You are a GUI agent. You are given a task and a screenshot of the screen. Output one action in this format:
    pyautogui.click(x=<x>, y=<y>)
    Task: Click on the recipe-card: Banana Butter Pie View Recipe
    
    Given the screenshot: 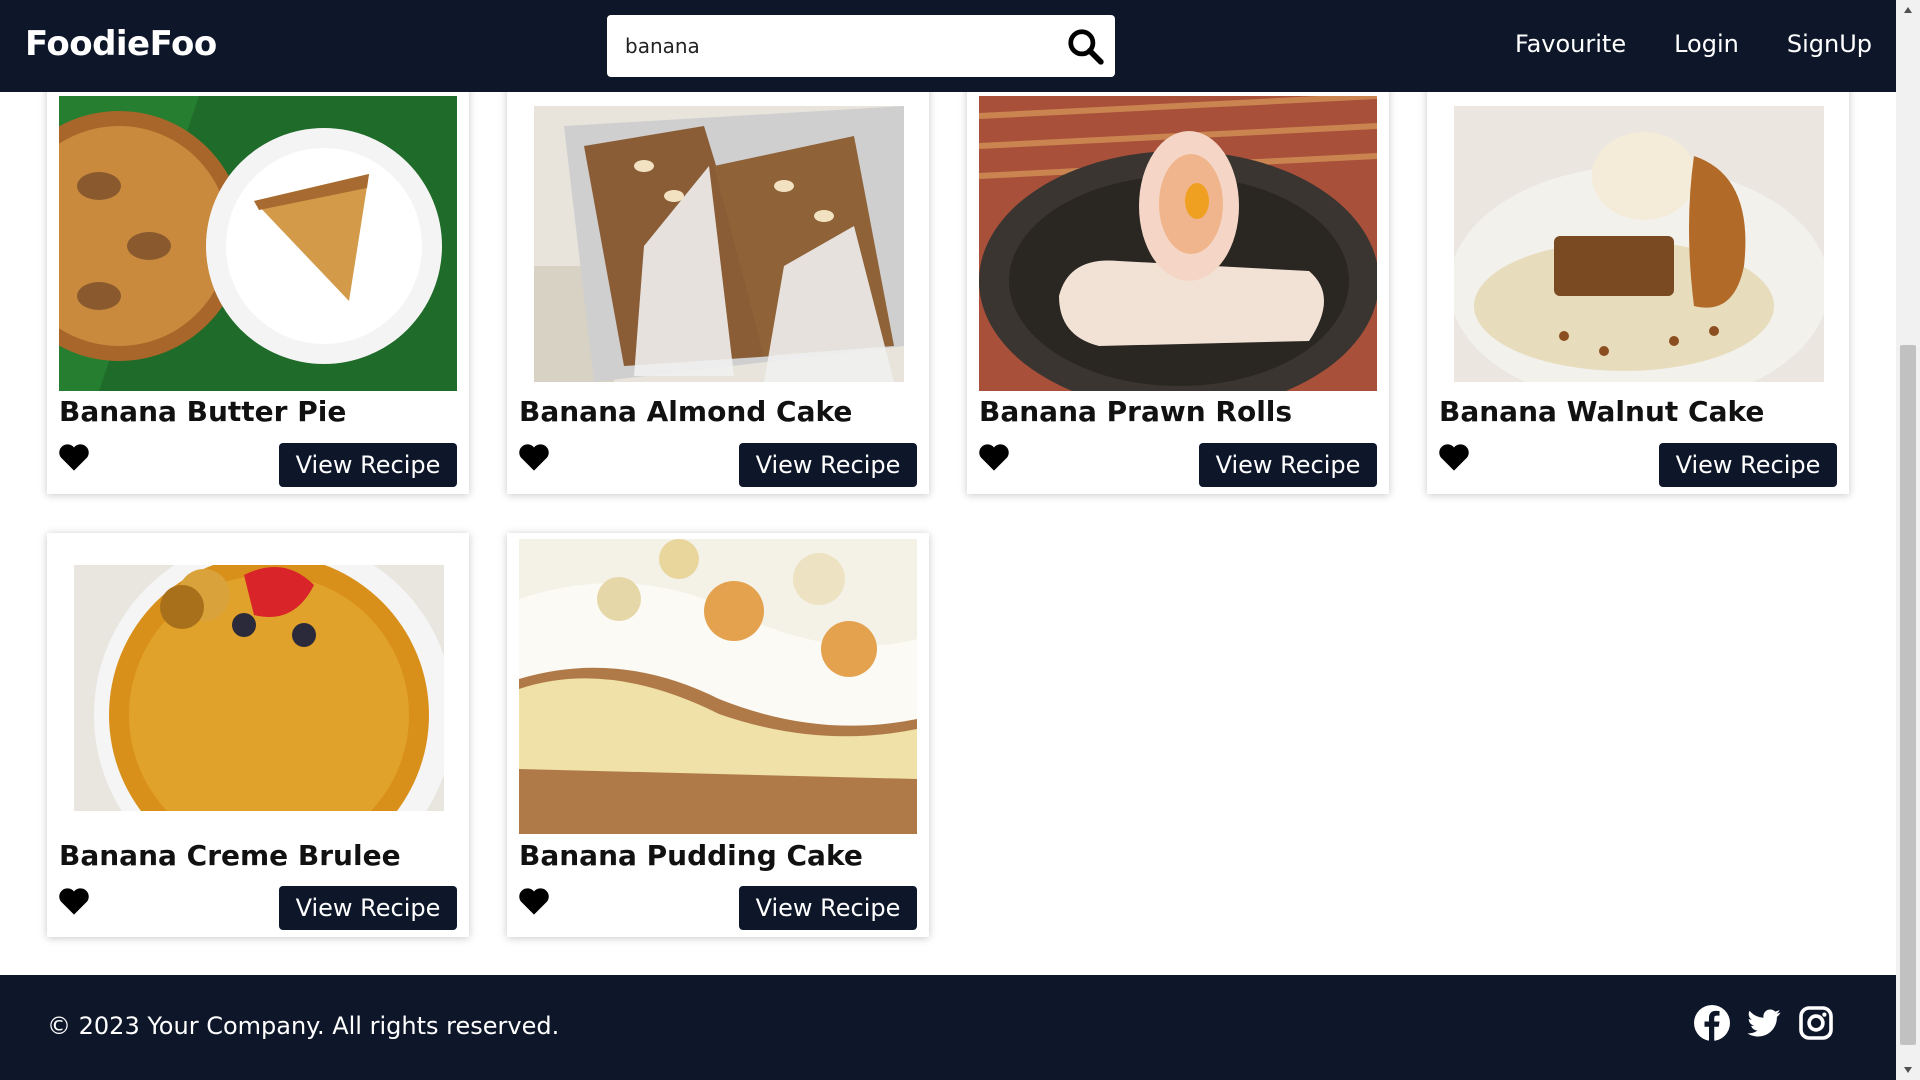 What is the action you would take?
    pyautogui.click(x=258, y=286)
    